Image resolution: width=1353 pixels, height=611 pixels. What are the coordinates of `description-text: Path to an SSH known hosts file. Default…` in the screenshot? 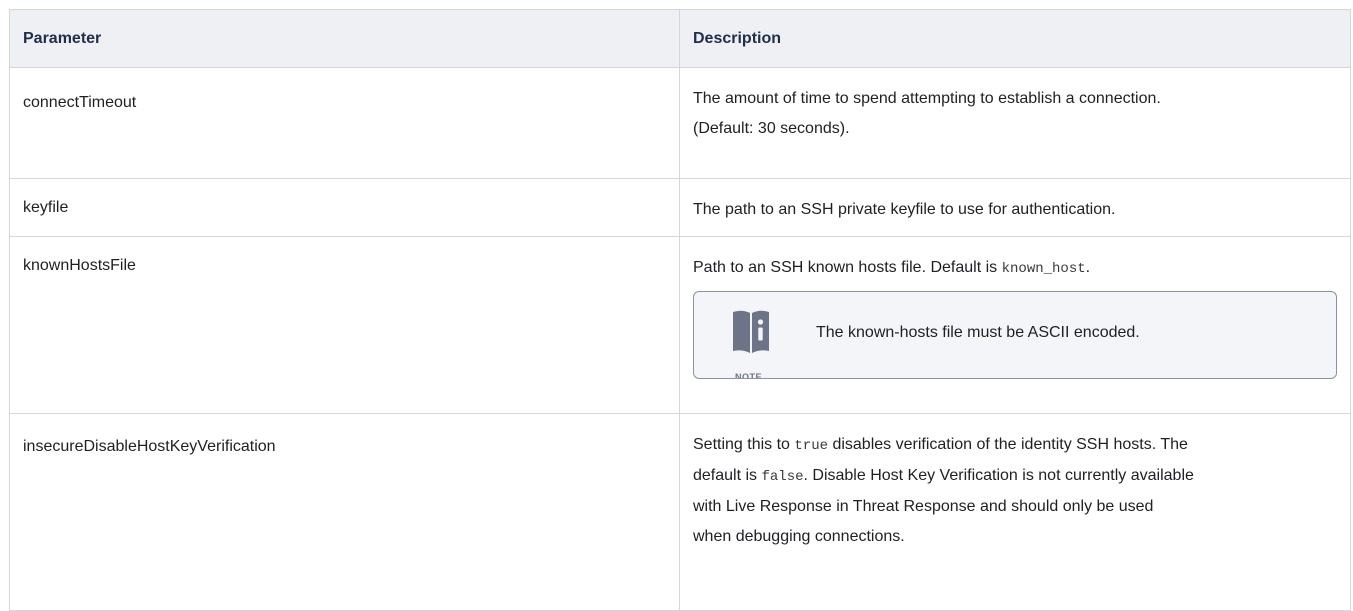 It's located at (1015, 268).